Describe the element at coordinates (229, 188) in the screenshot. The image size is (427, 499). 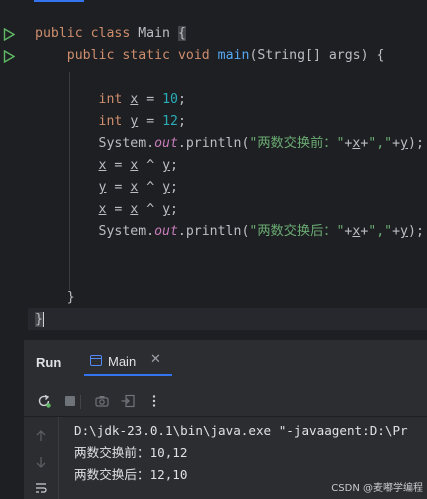
I see `code-line: y = x ^ y;` at that location.